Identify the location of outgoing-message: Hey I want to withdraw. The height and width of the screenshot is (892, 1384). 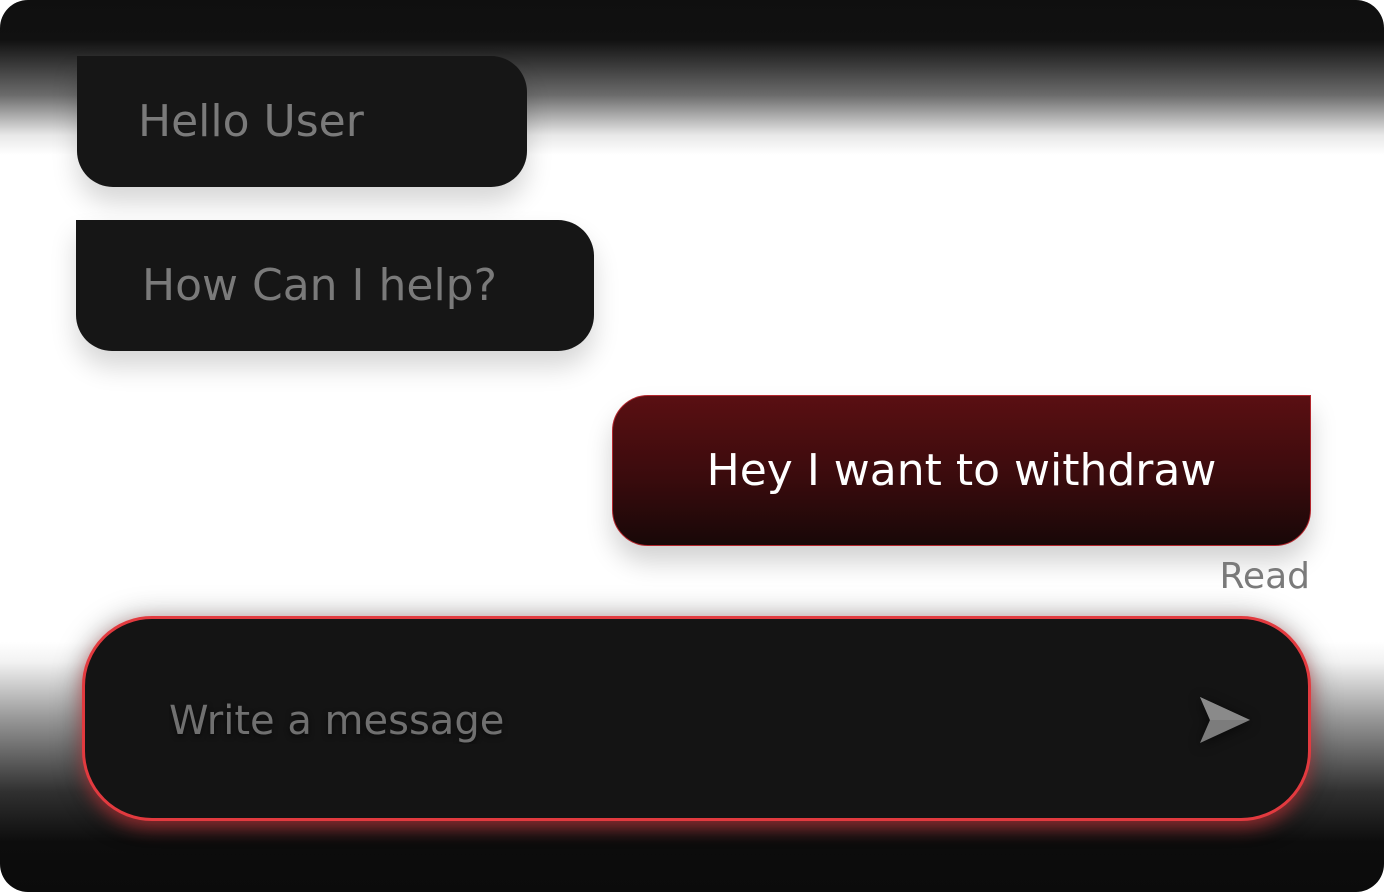
(961, 470).